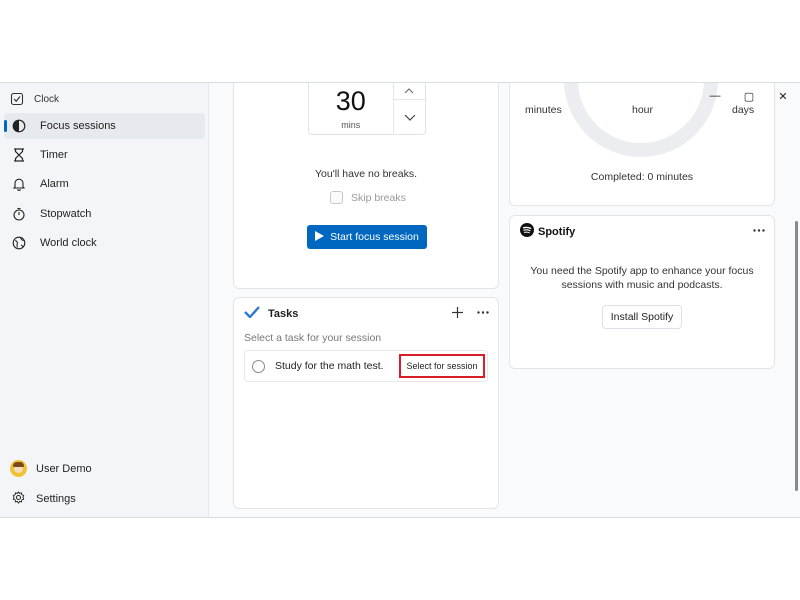 The image size is (800, 600). What do you see at coordinates (19, 126) in the screenshot?
I see `focus-icon` at bounding box center [19, 126].